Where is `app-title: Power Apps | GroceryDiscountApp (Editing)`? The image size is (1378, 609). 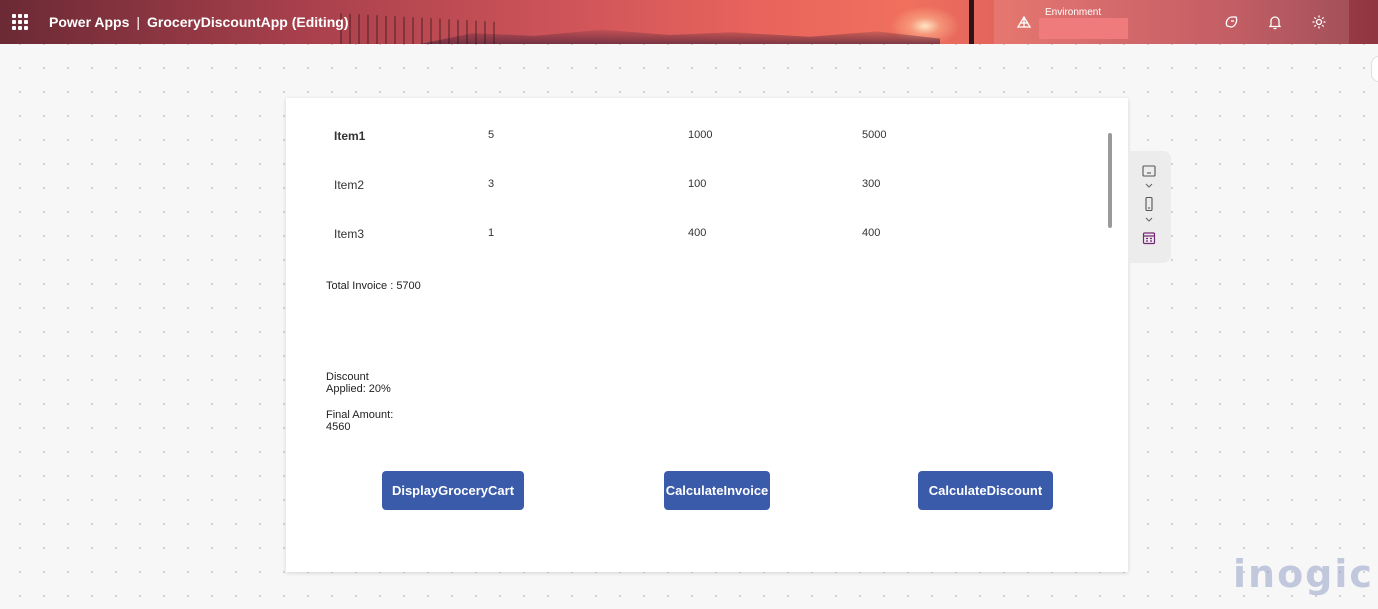
app-title: Power Apps | GroceryDiscountApp (Editing) is located at coordinates (198, 22).